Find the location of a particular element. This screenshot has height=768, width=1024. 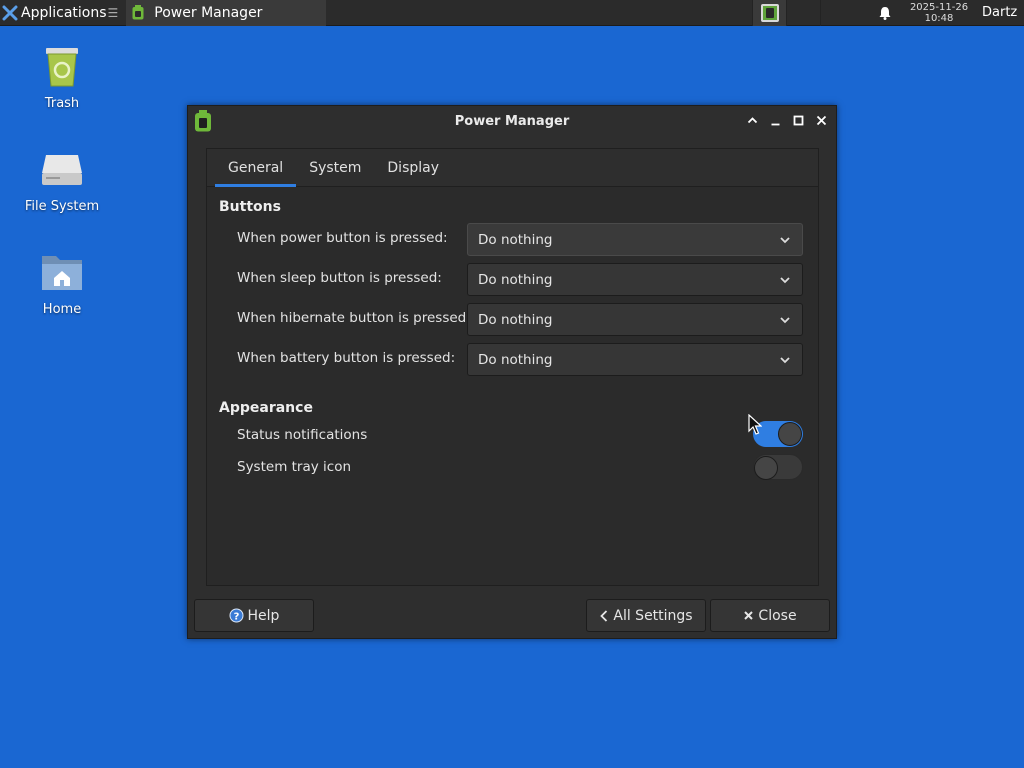

user-menu: Dartz is located at coordinates (1003, 12).